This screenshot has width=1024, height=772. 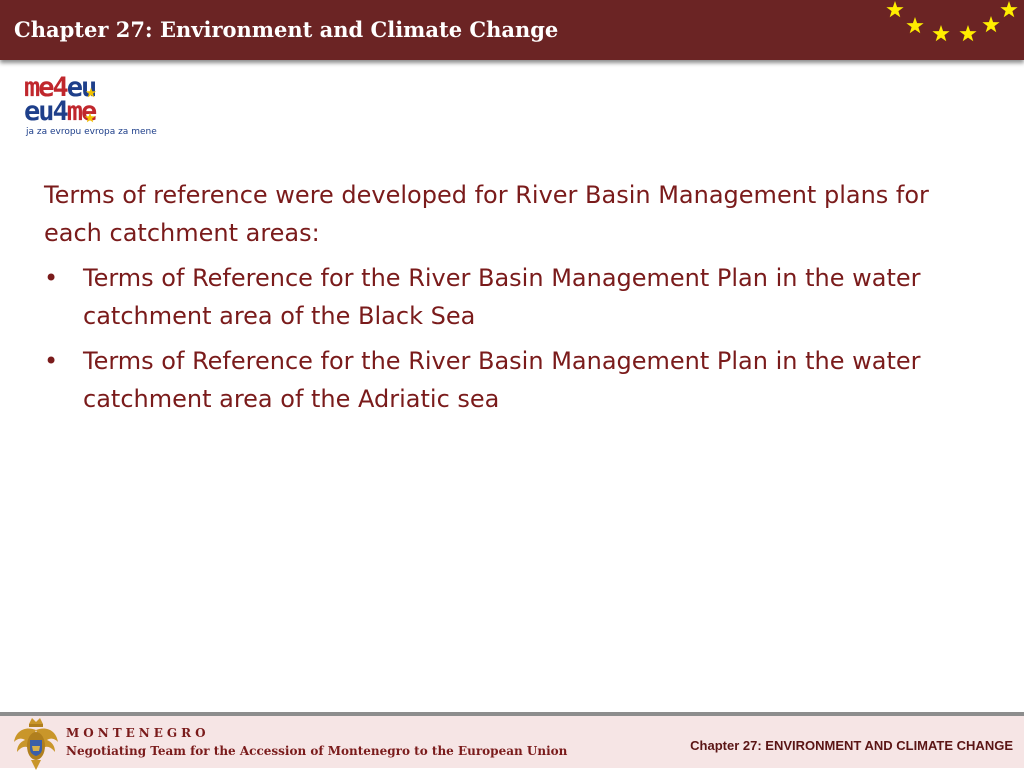 I want to click on logo-tagline: ja za evropu evropa za mene, so click(x=91, y=132).